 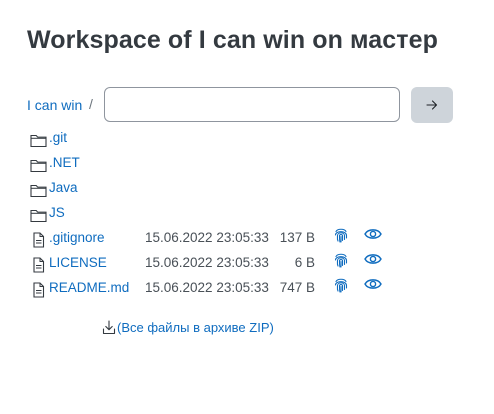 What do you see at coordinates (195, 327) in the screenshot?
I see `download-zip-label: (Все файлы в архиве ZIP)` at bounding box center [195, 327].